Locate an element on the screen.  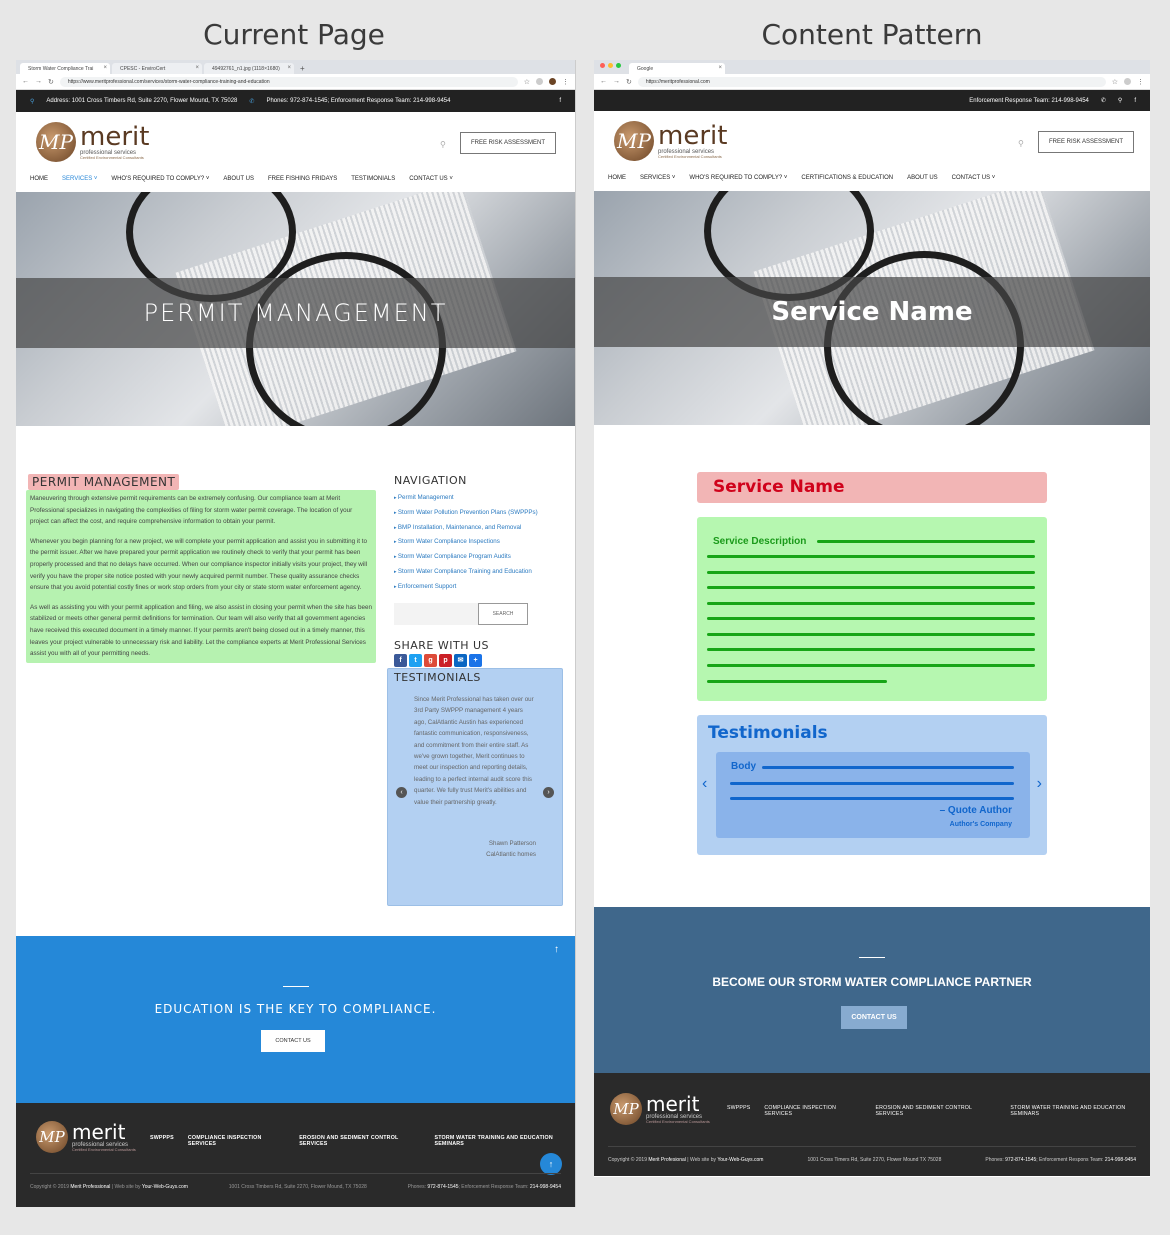
browser-tab: CPESC - EnviroCert × is located at coordinates (157, 68).